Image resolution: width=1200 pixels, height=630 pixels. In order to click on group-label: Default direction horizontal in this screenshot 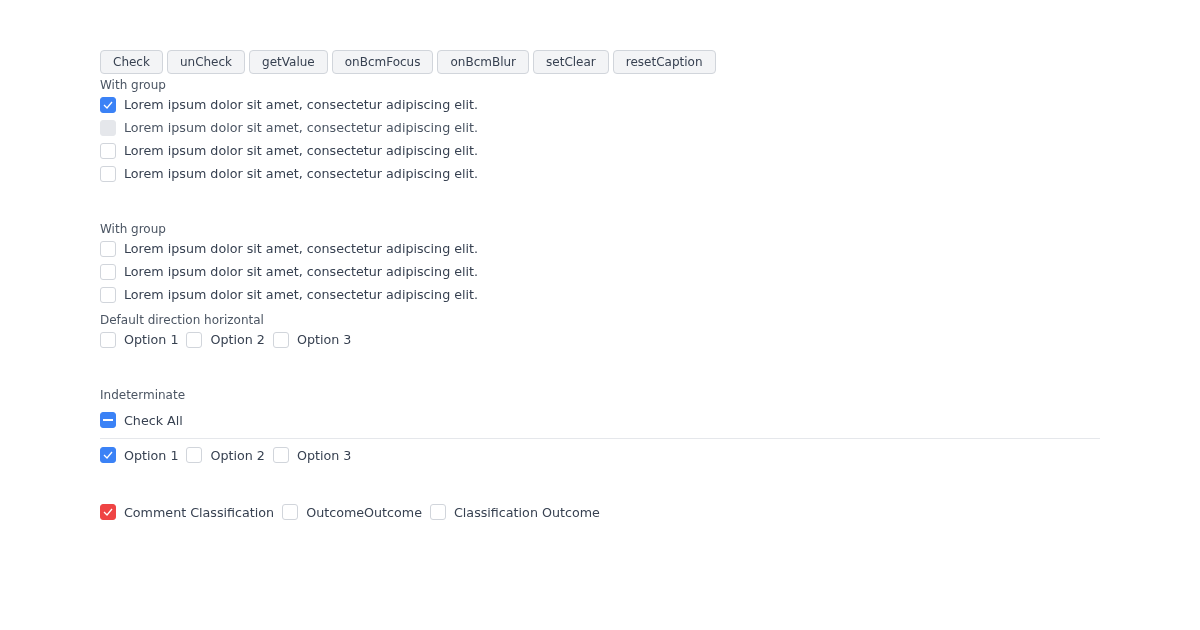, I will do `click(182, 320)`.